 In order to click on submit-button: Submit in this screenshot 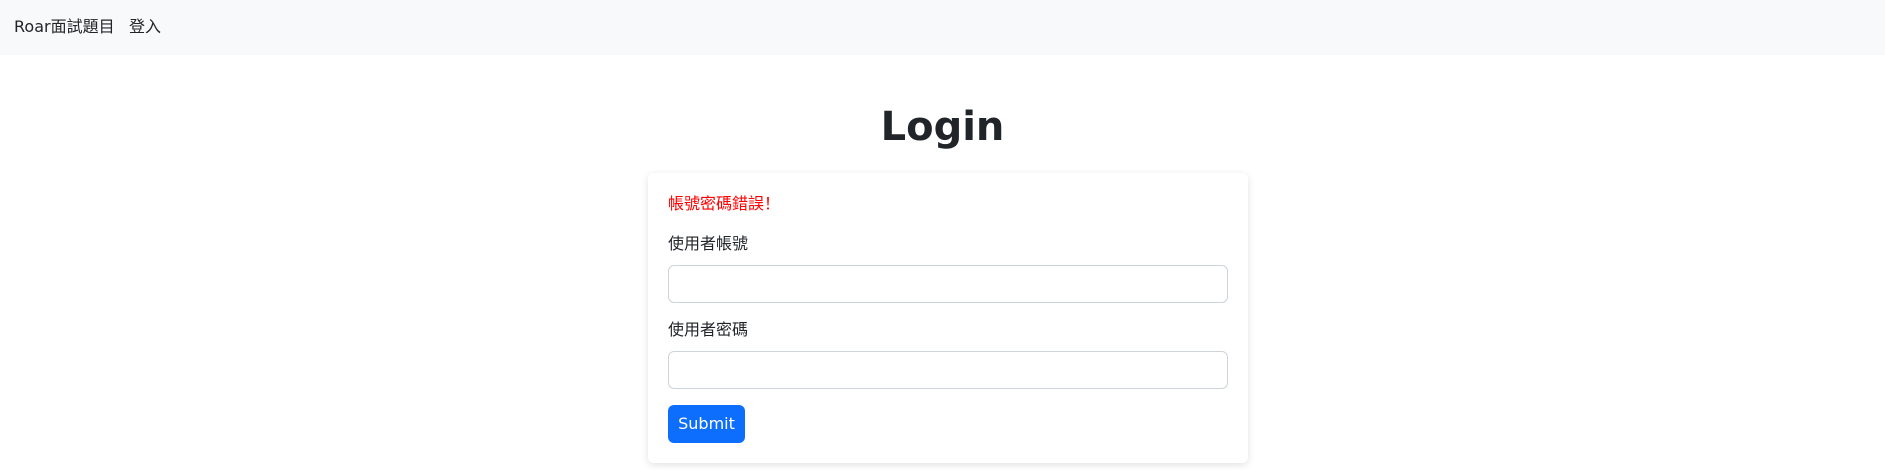, I will do `click(706, 424)`.